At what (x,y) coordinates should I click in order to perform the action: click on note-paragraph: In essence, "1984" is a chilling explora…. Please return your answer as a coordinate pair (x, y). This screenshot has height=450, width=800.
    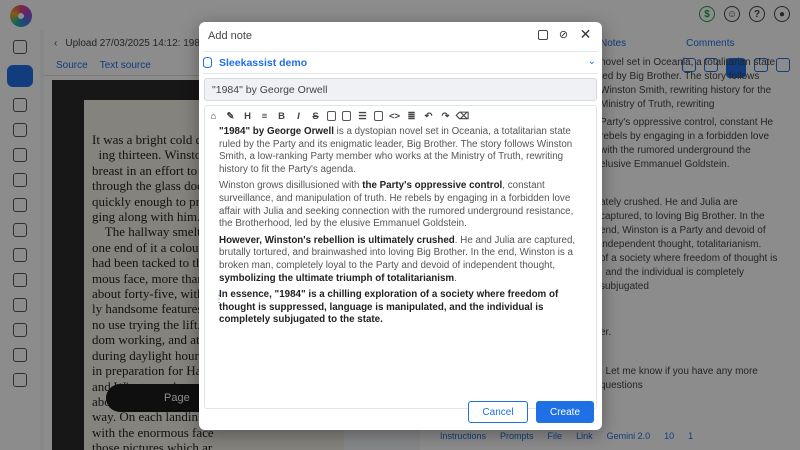
    Looking at the image, I should click on (399, 308).